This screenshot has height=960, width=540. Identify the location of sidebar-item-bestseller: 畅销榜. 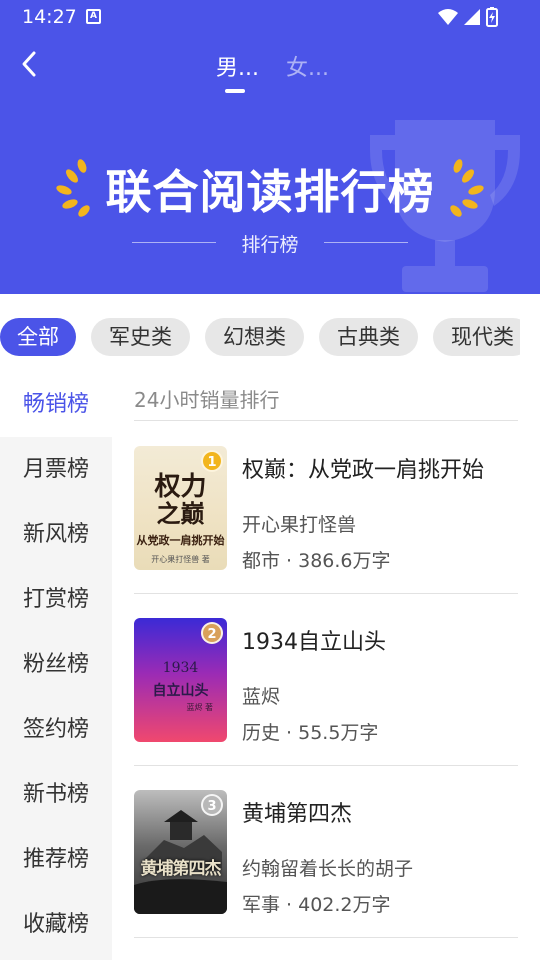
(56, 404).